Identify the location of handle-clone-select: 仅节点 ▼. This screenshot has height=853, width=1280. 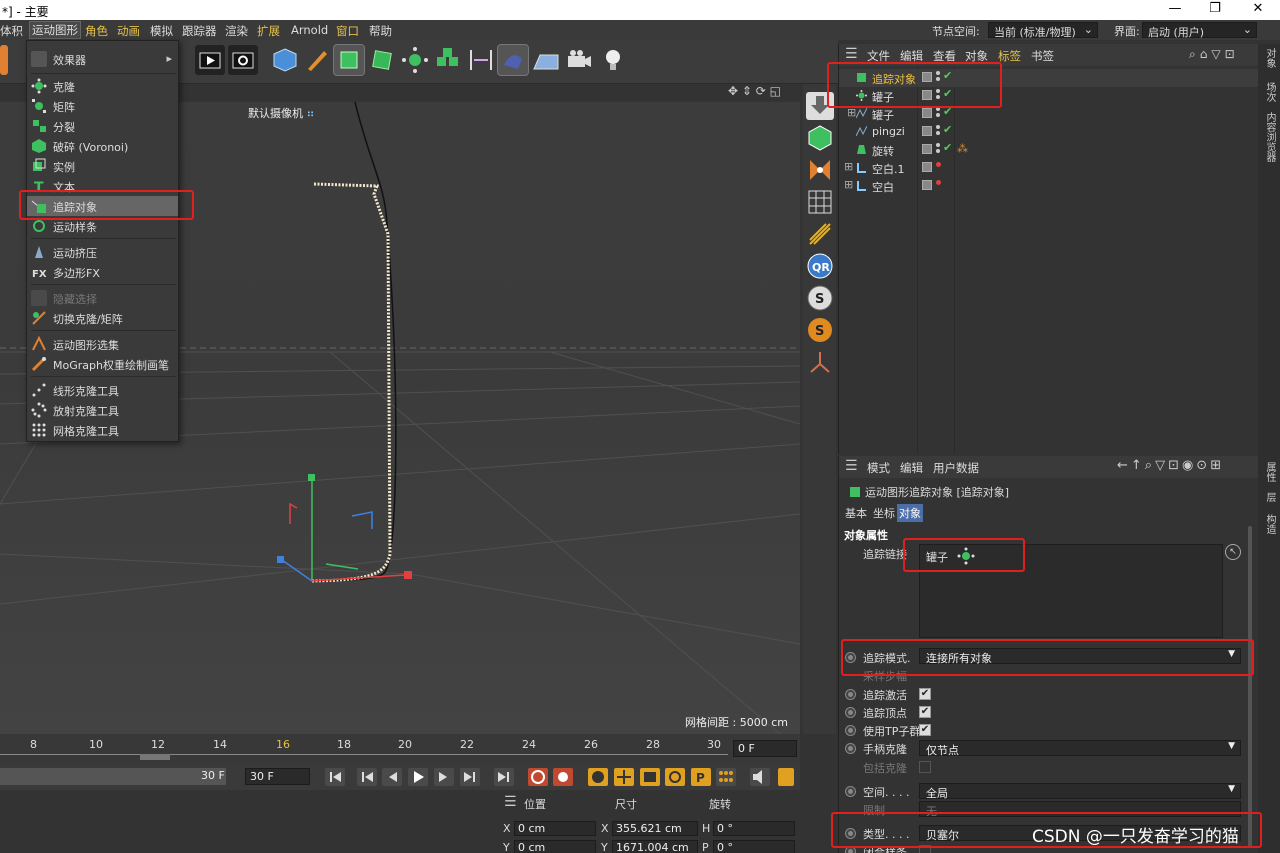
(1080, 748).